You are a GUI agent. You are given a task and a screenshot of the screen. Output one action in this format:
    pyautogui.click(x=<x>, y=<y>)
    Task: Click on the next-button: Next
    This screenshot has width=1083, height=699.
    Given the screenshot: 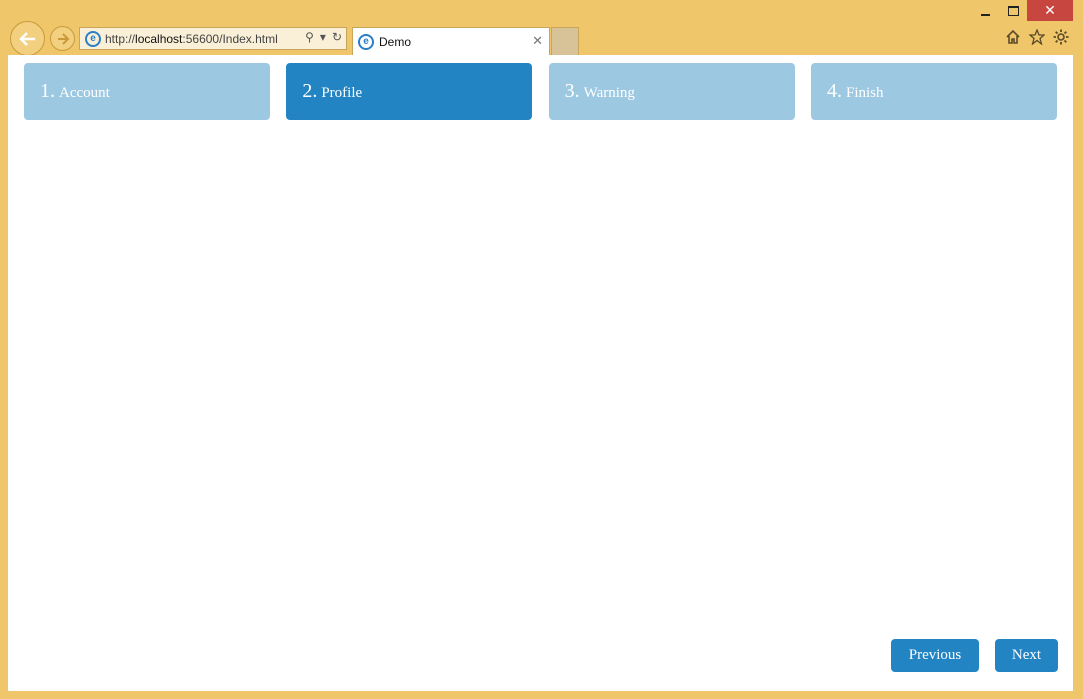 What is the action you would take?
    pyautogui.click(x=1026, y=655)
    